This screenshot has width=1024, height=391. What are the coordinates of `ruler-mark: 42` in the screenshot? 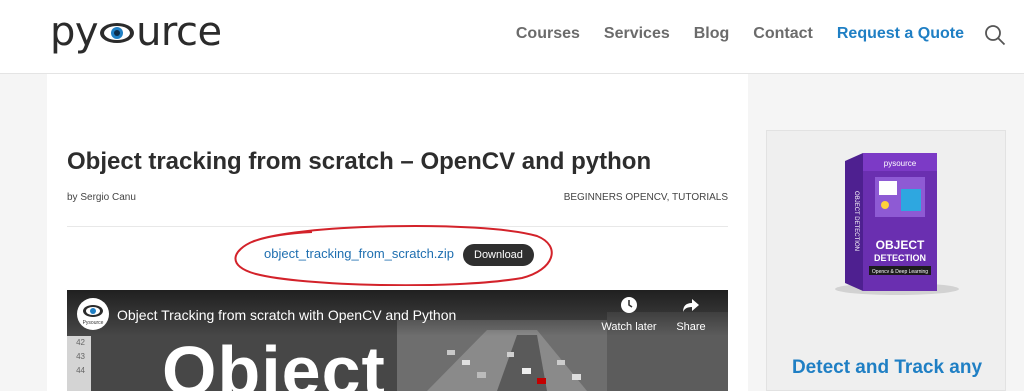 It's located at (80, 342).